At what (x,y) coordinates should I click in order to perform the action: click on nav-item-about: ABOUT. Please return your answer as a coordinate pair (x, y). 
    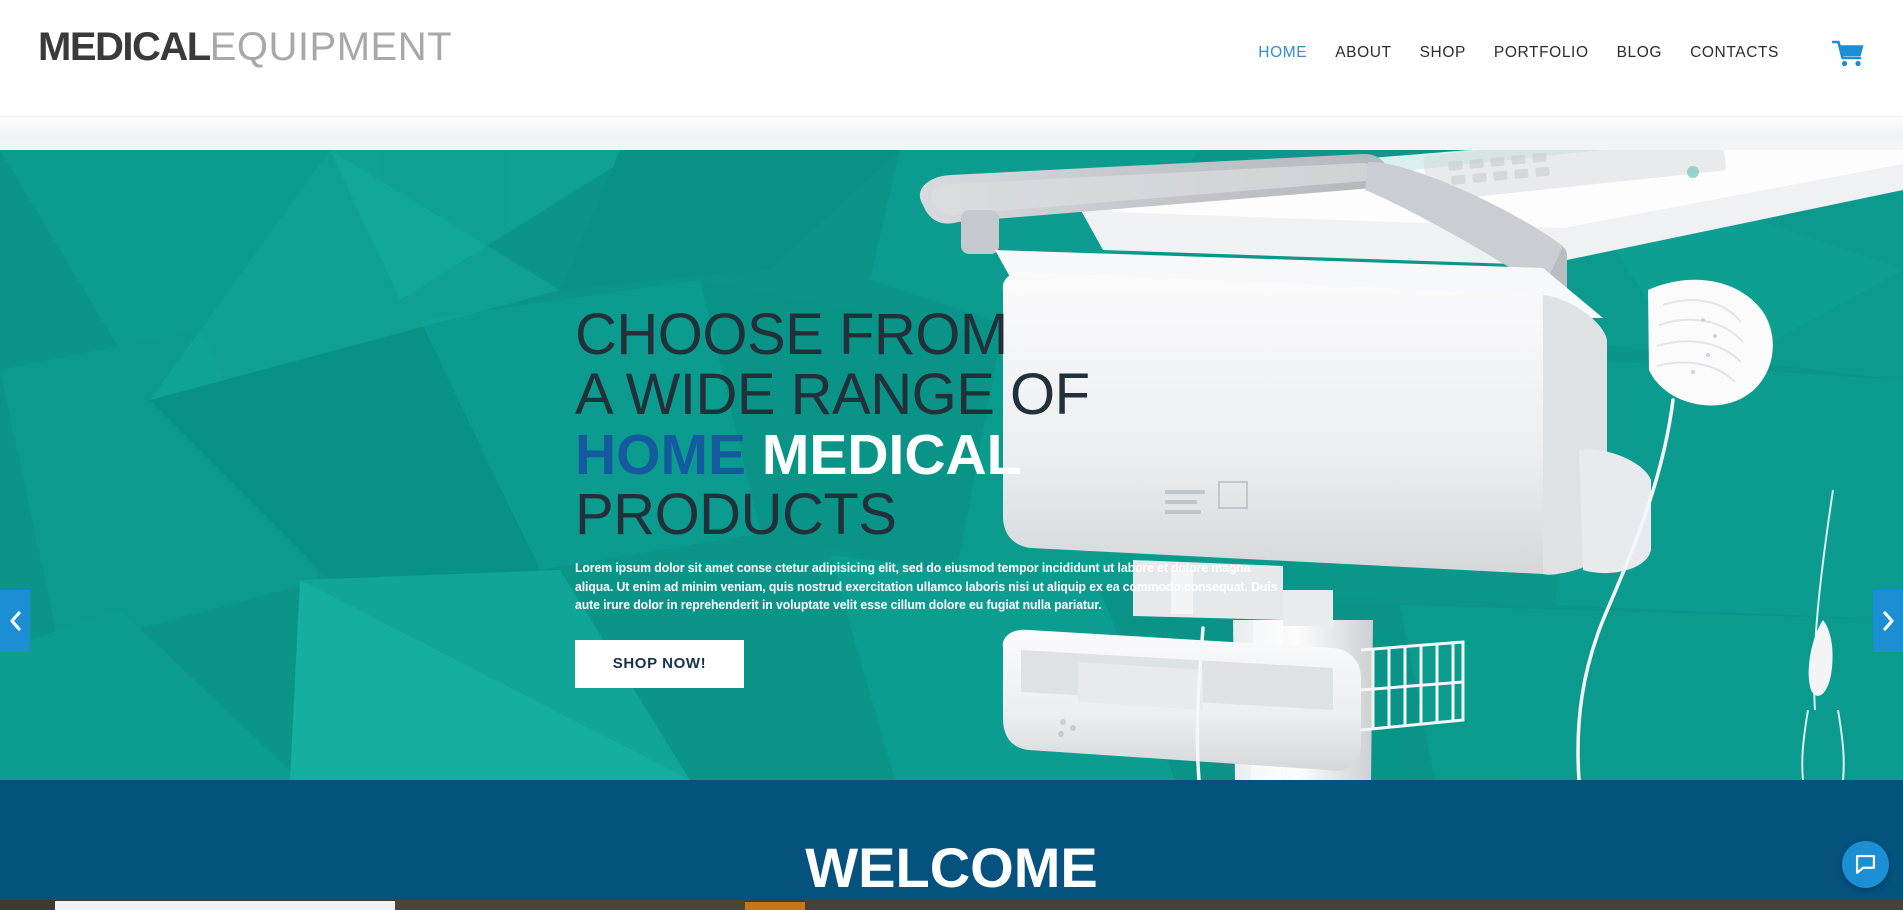
    Looking at the image, I should click on (1363, 53).